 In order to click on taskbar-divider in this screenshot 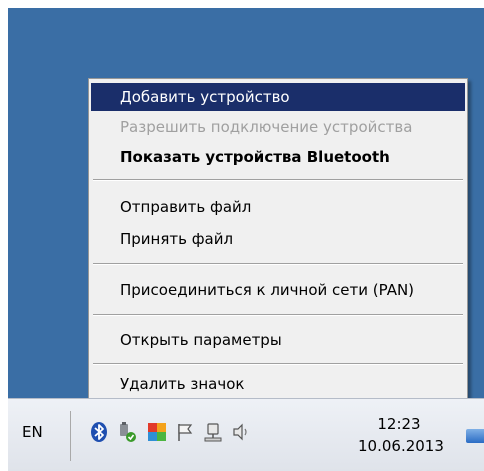, I will do `click(70, 436)`.